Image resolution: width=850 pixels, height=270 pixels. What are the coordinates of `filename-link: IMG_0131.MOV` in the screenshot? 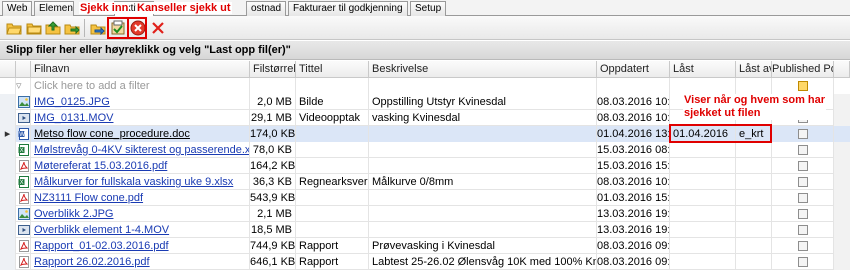 It's located at (73, 118).